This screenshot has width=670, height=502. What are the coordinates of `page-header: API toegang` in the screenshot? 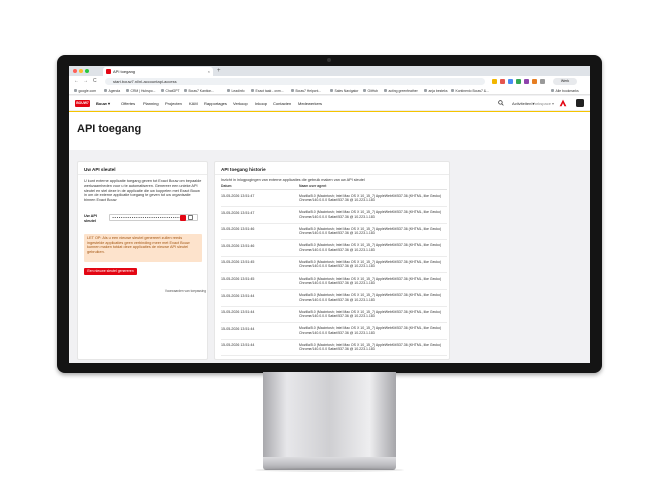 It's located at (329, 131).